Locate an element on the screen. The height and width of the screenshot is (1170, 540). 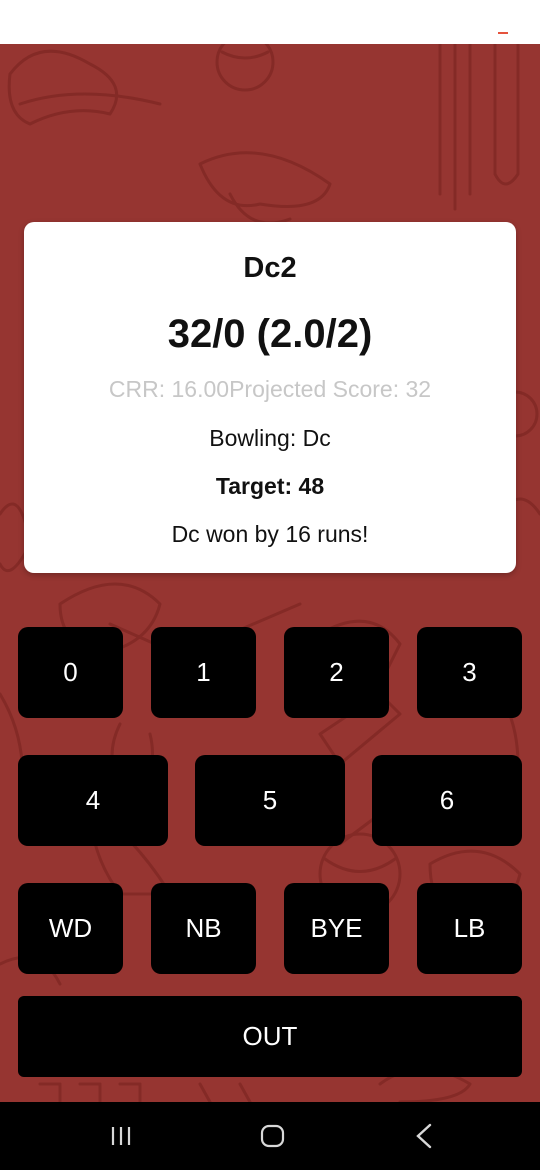
leg-bye-button: LB is located at coordinates (469, 928).